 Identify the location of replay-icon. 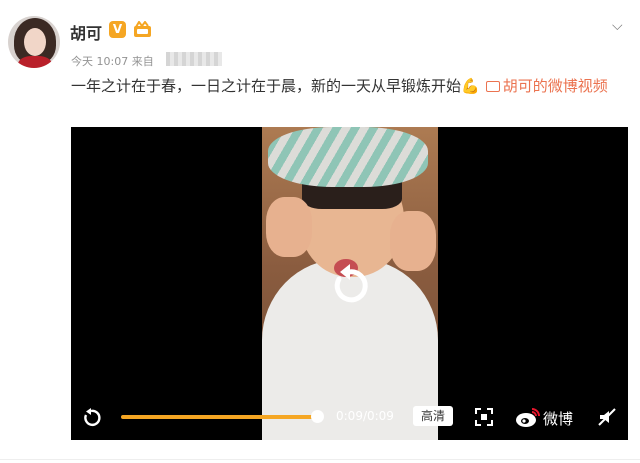
(349, 286).